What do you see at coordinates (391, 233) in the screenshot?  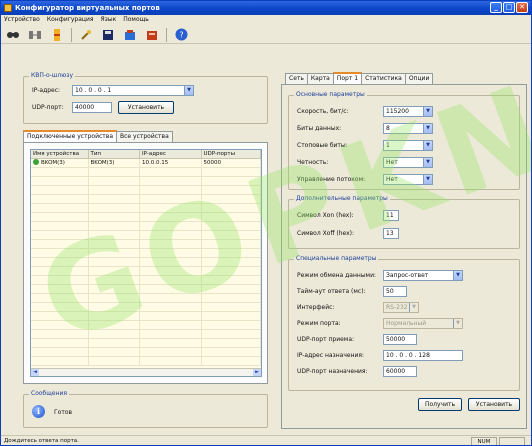 I see `xoff-field: 13` at bounding box center [391, 233].